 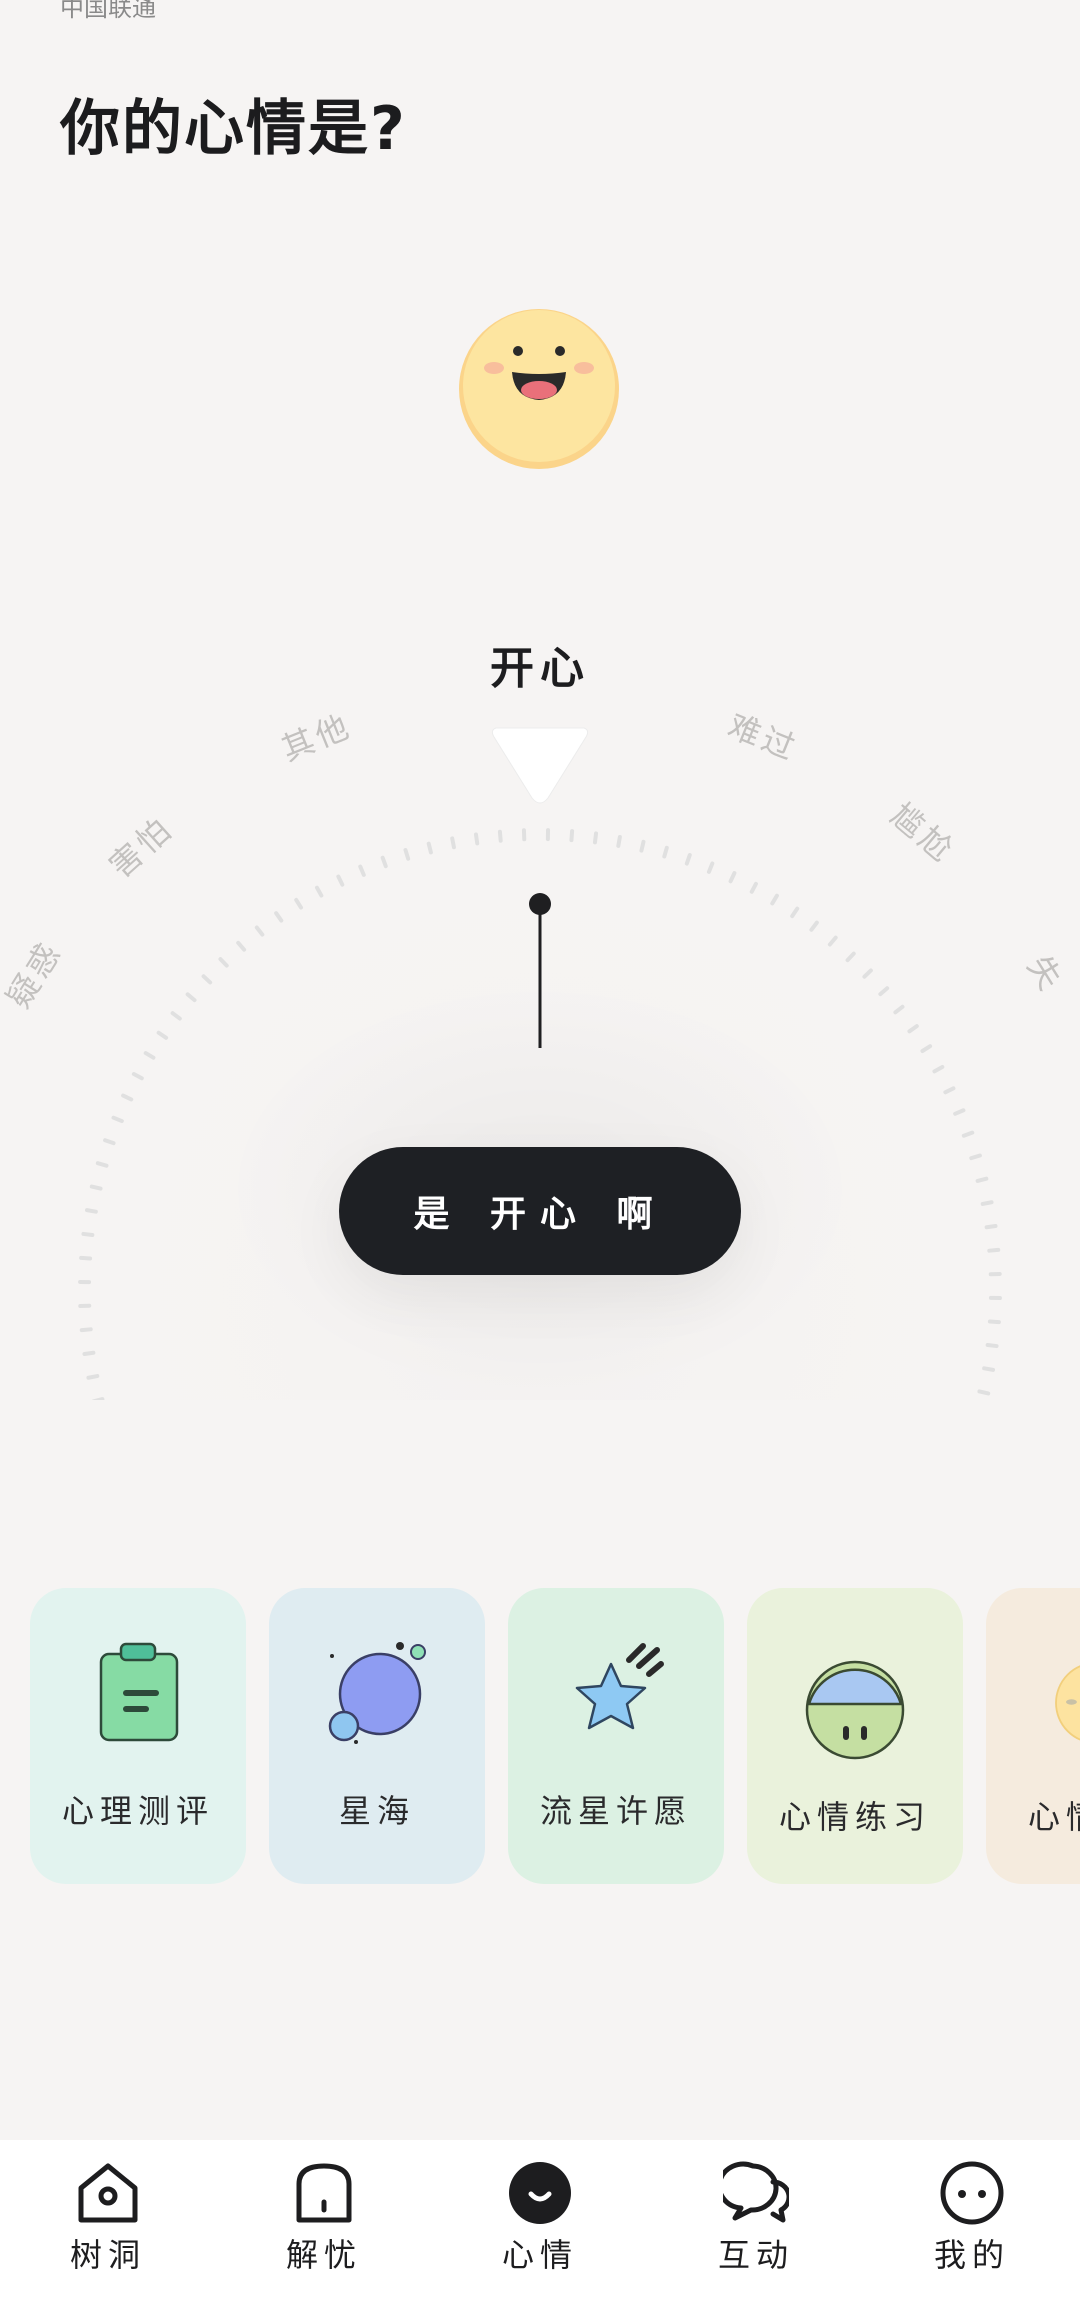 What do you see at coordinates (1054, 1817) in the screenshot?
I see `card-label: 心情` at bounding box center [1054, 1817].